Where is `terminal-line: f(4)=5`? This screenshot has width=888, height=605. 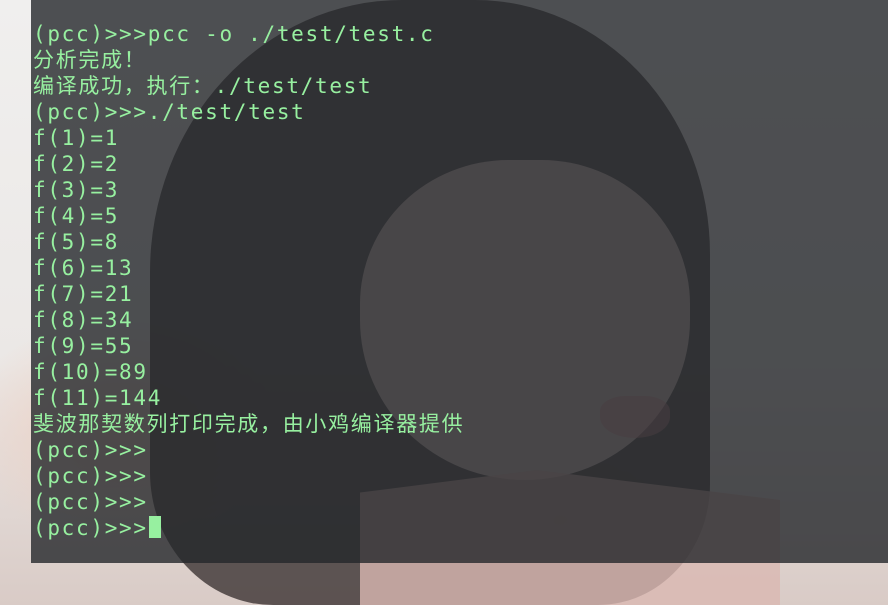
terminal-line: f(4)=5 is located at coordinates (76, 216).